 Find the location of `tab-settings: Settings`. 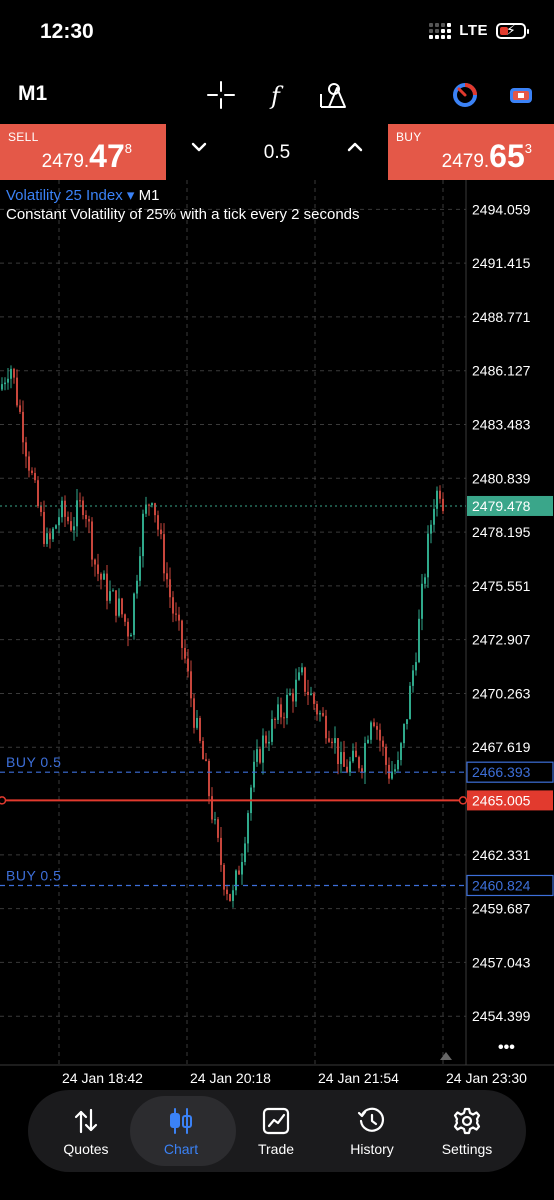

tab-settings: Settings is located at coordinates (467, 1131).